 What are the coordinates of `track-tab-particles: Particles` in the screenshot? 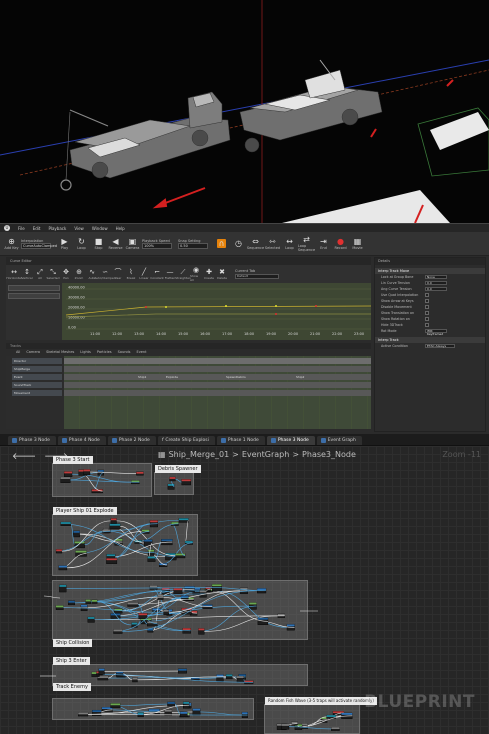 It's located at (104, 352).